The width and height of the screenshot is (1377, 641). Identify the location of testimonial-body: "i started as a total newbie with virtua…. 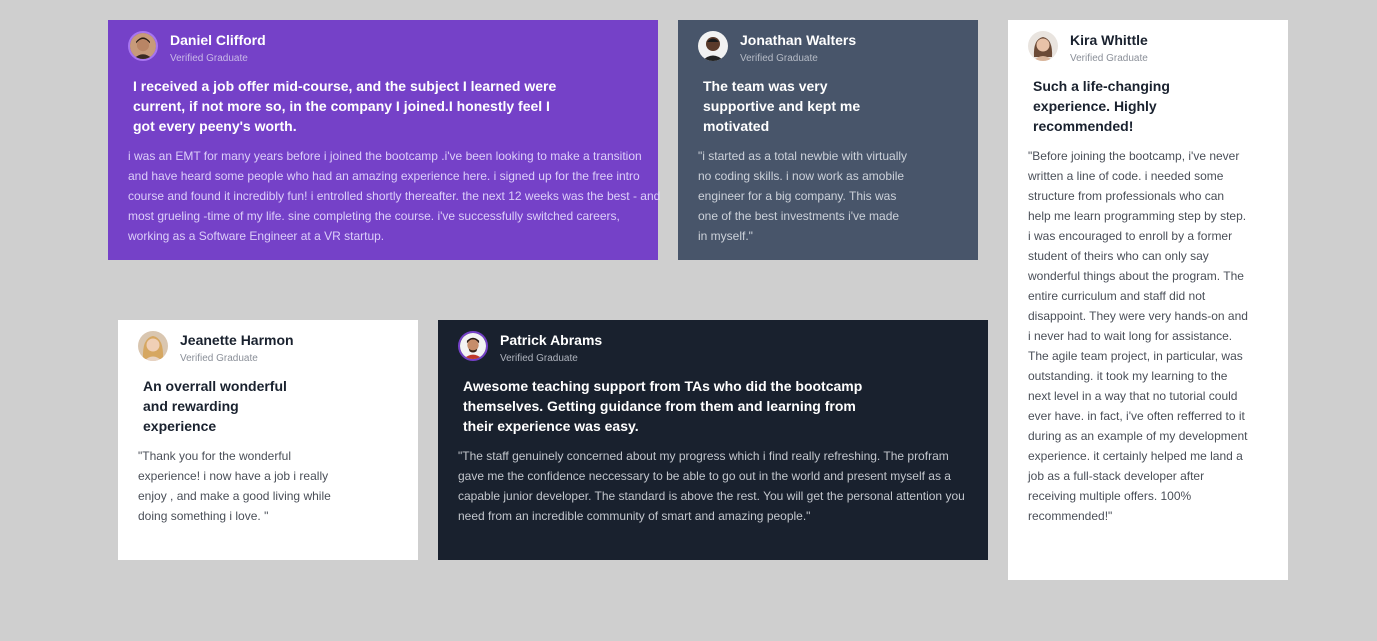
(803, 196).